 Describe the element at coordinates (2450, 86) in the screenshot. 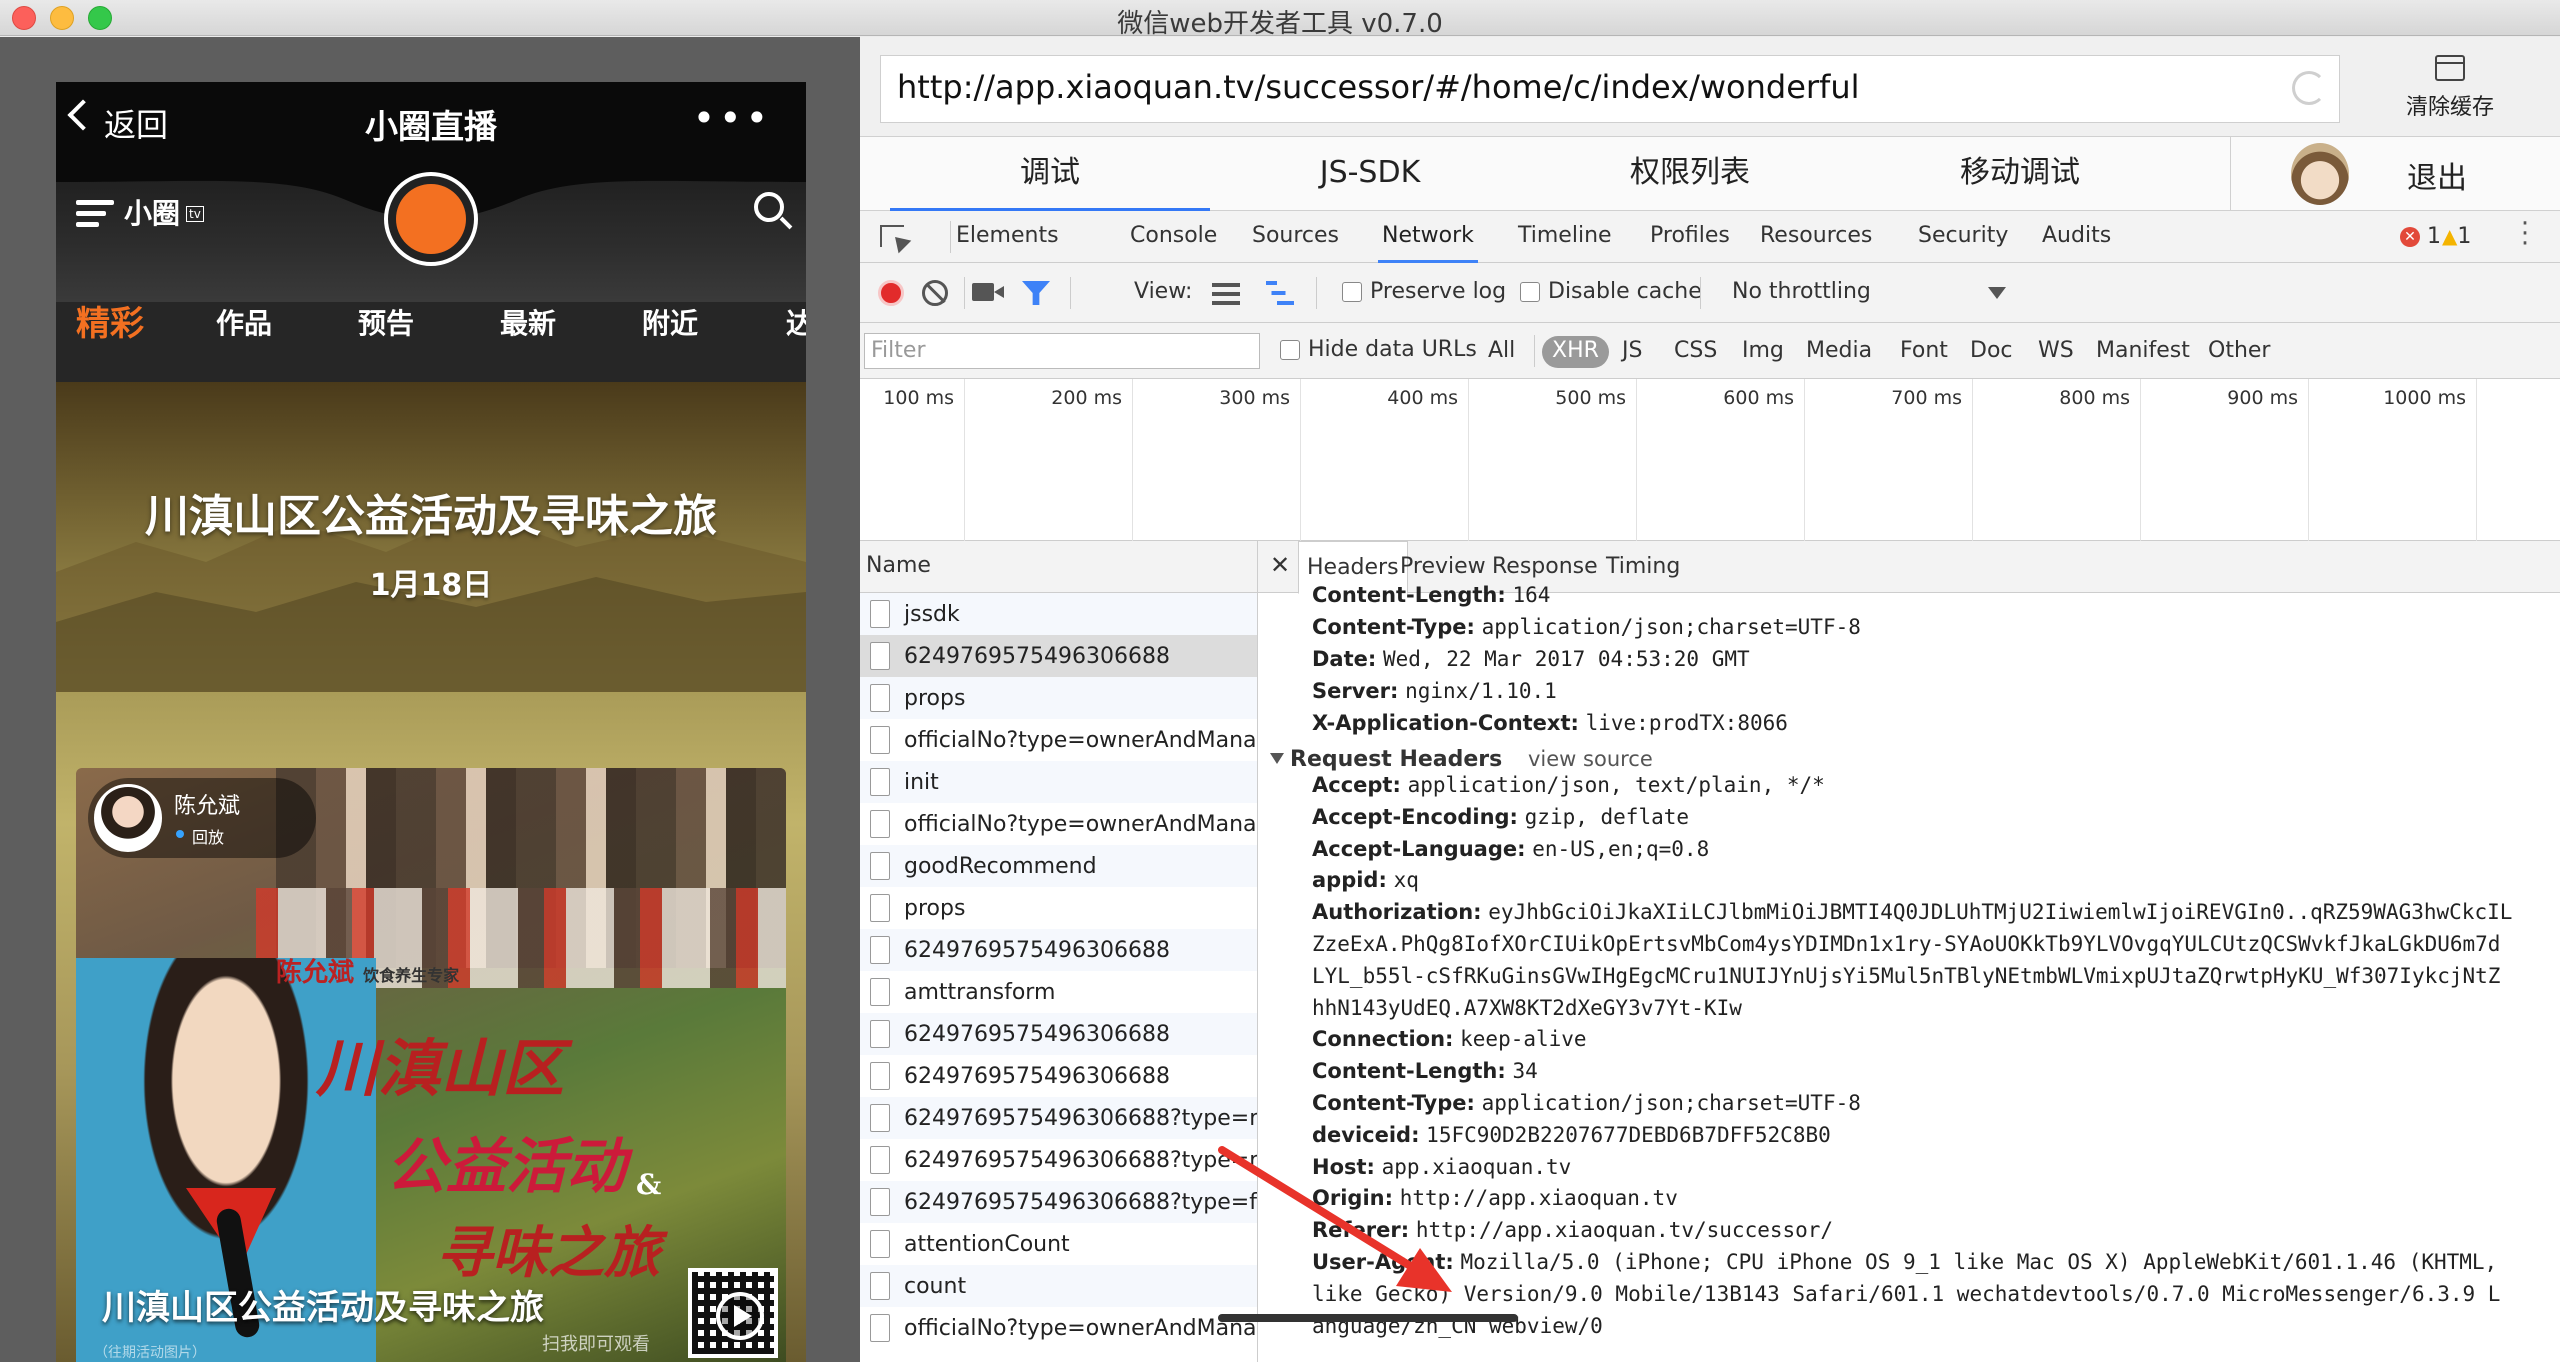

I see `clear-cache-button: 清除缓存` at that location.